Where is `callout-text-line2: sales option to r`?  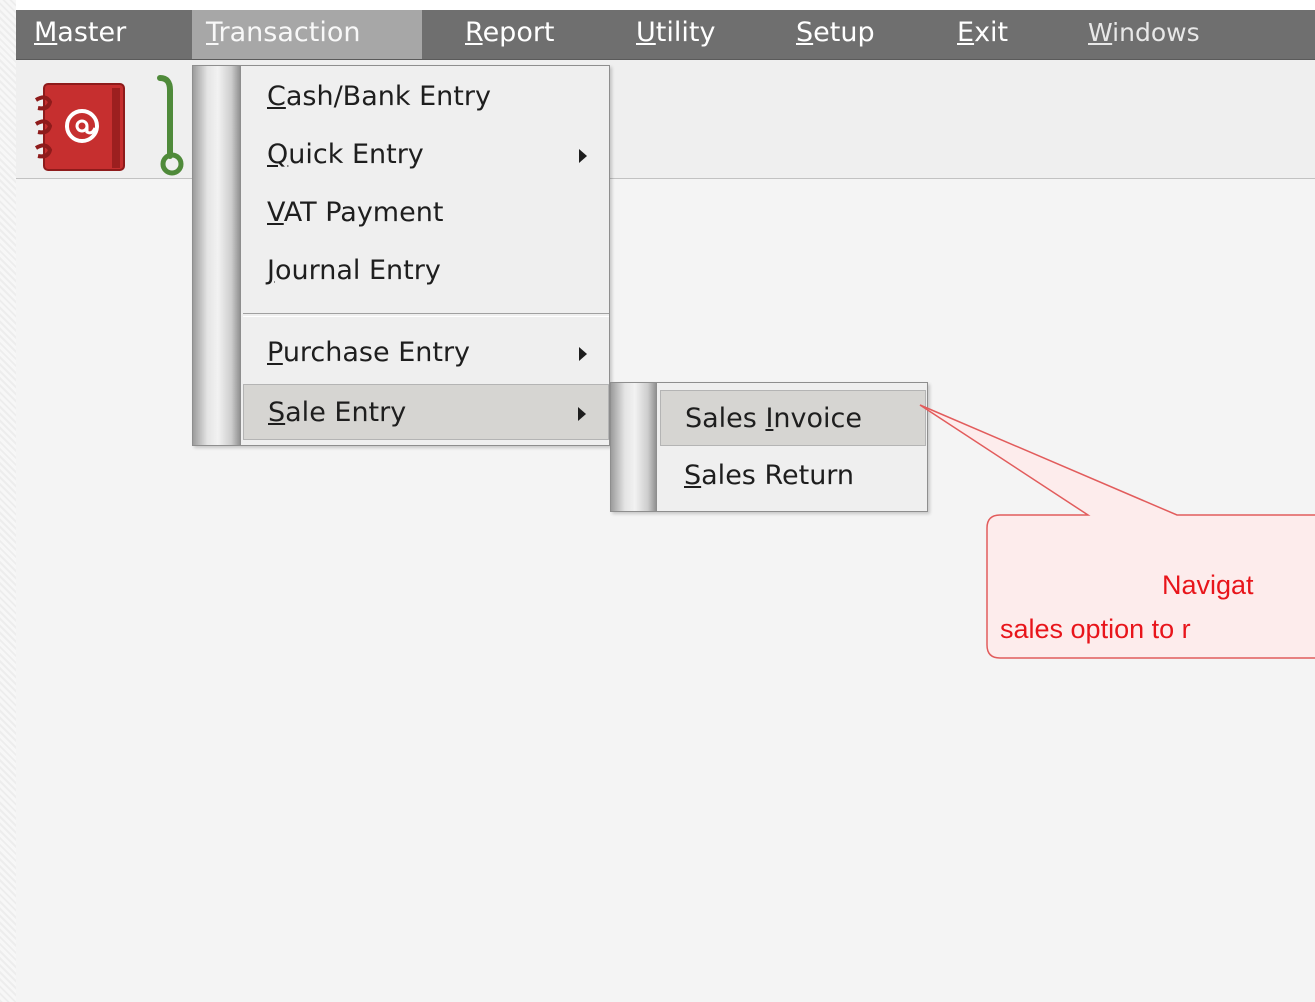
callout-text-line2: sales option to r is located at coordinates (1095, 629).